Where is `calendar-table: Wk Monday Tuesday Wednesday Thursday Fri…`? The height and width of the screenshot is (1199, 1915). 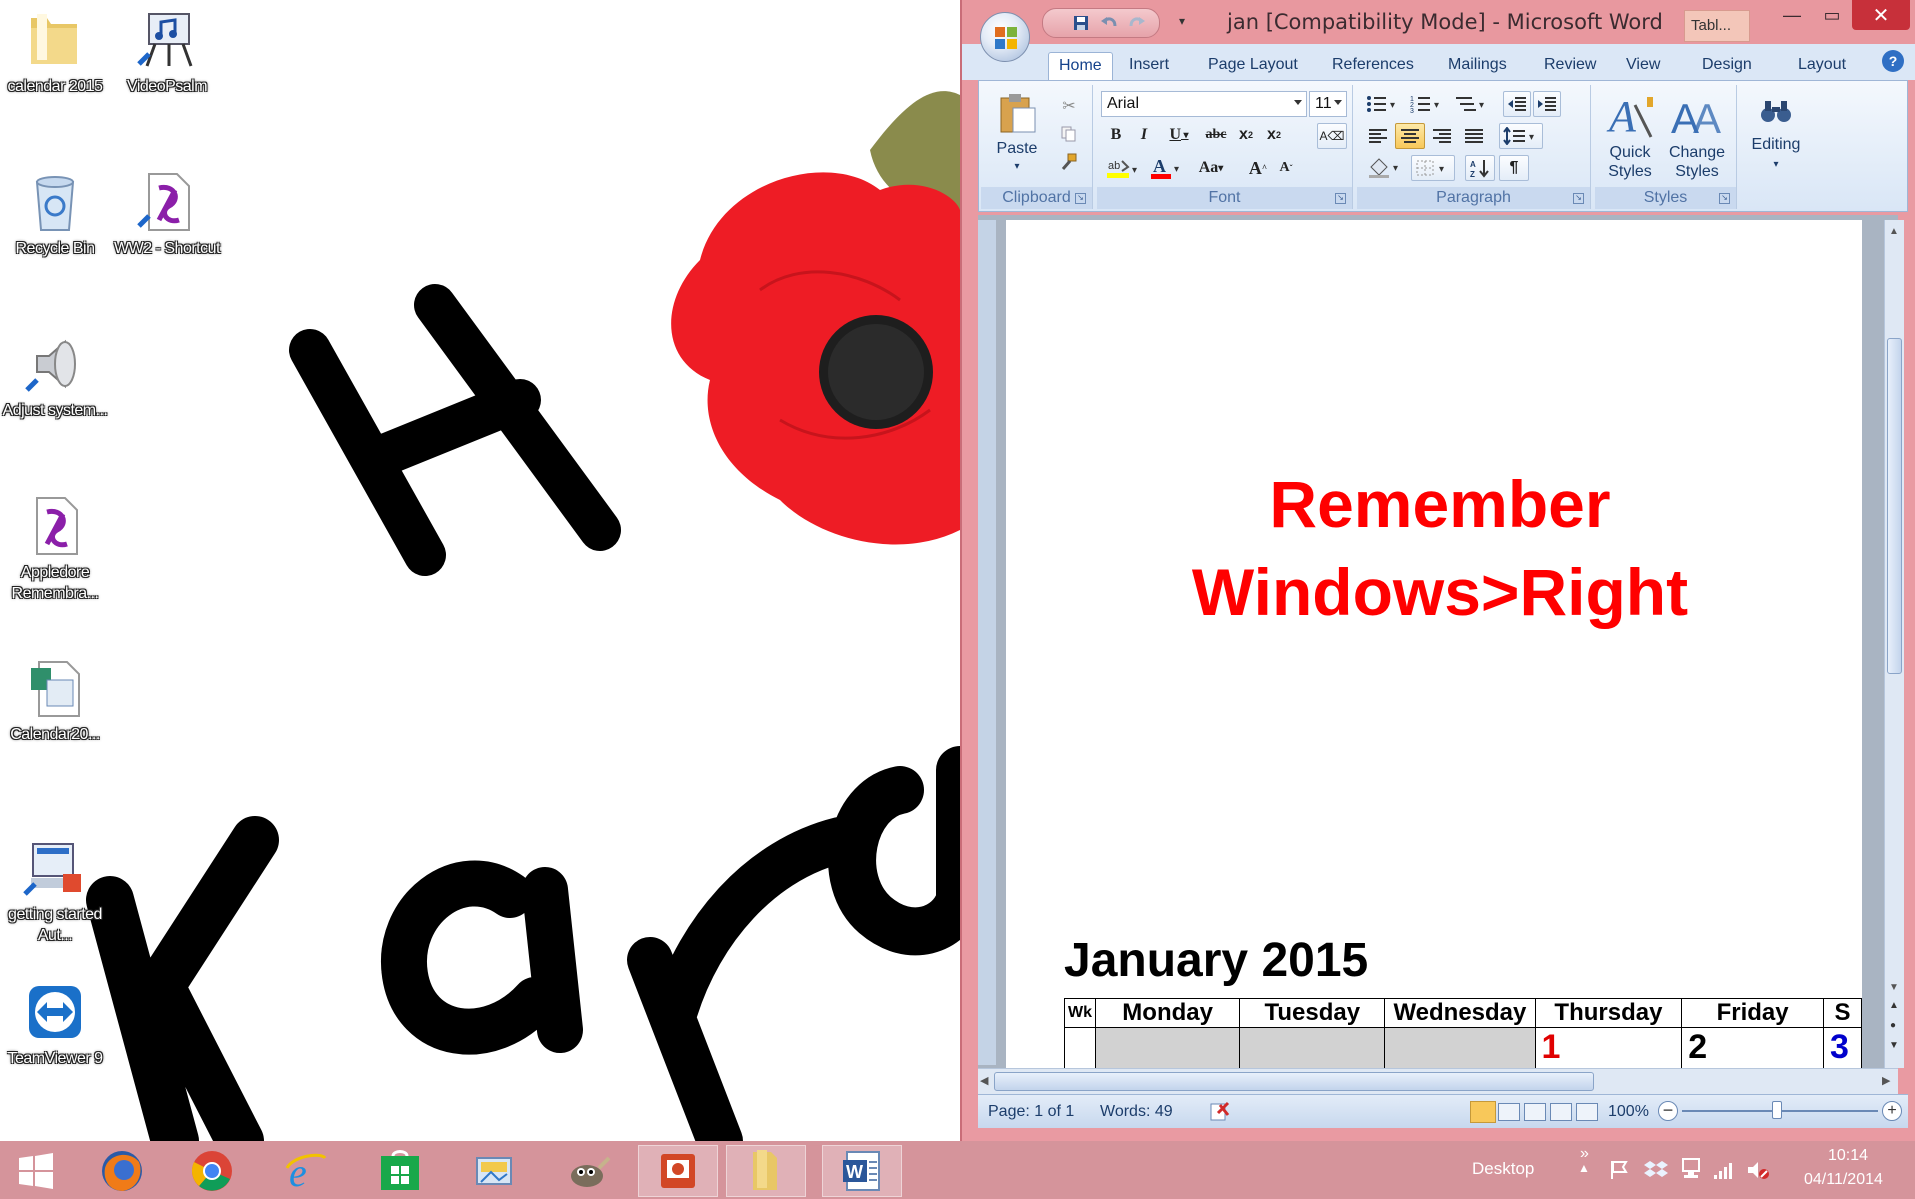
calendar-table: Wk Monday Tuesday Wednesday Thursday Fri… is located at coordinates (1463, 1033).